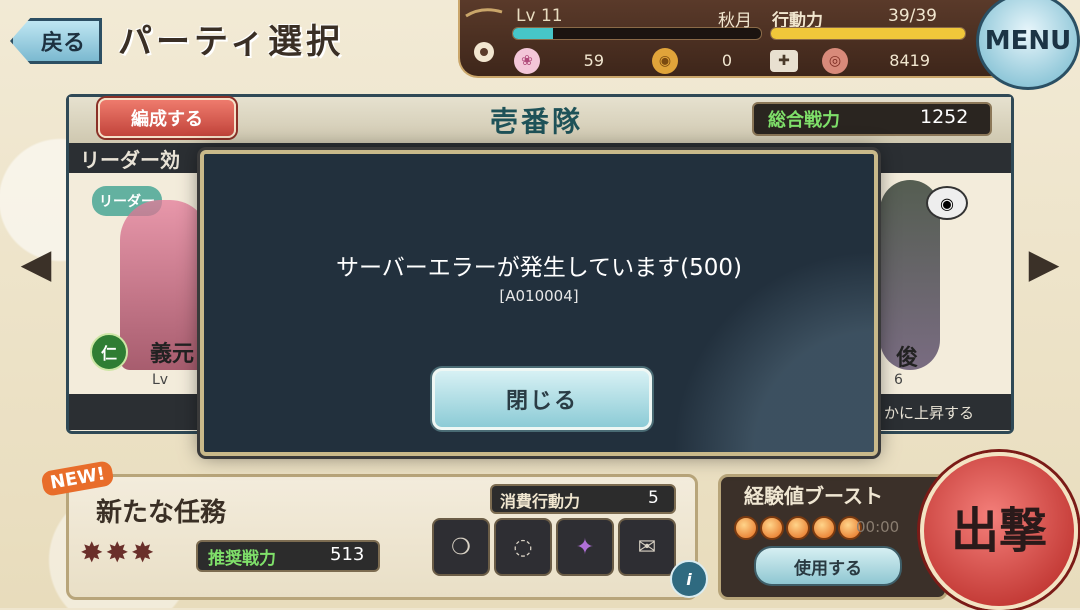 Image resolution: width=1080 pixels, height=610 pixels. What do you see at coordinates (735, 21) in the screenshot?
I see `player-name: 秋月` at bounding box center [735, 21].